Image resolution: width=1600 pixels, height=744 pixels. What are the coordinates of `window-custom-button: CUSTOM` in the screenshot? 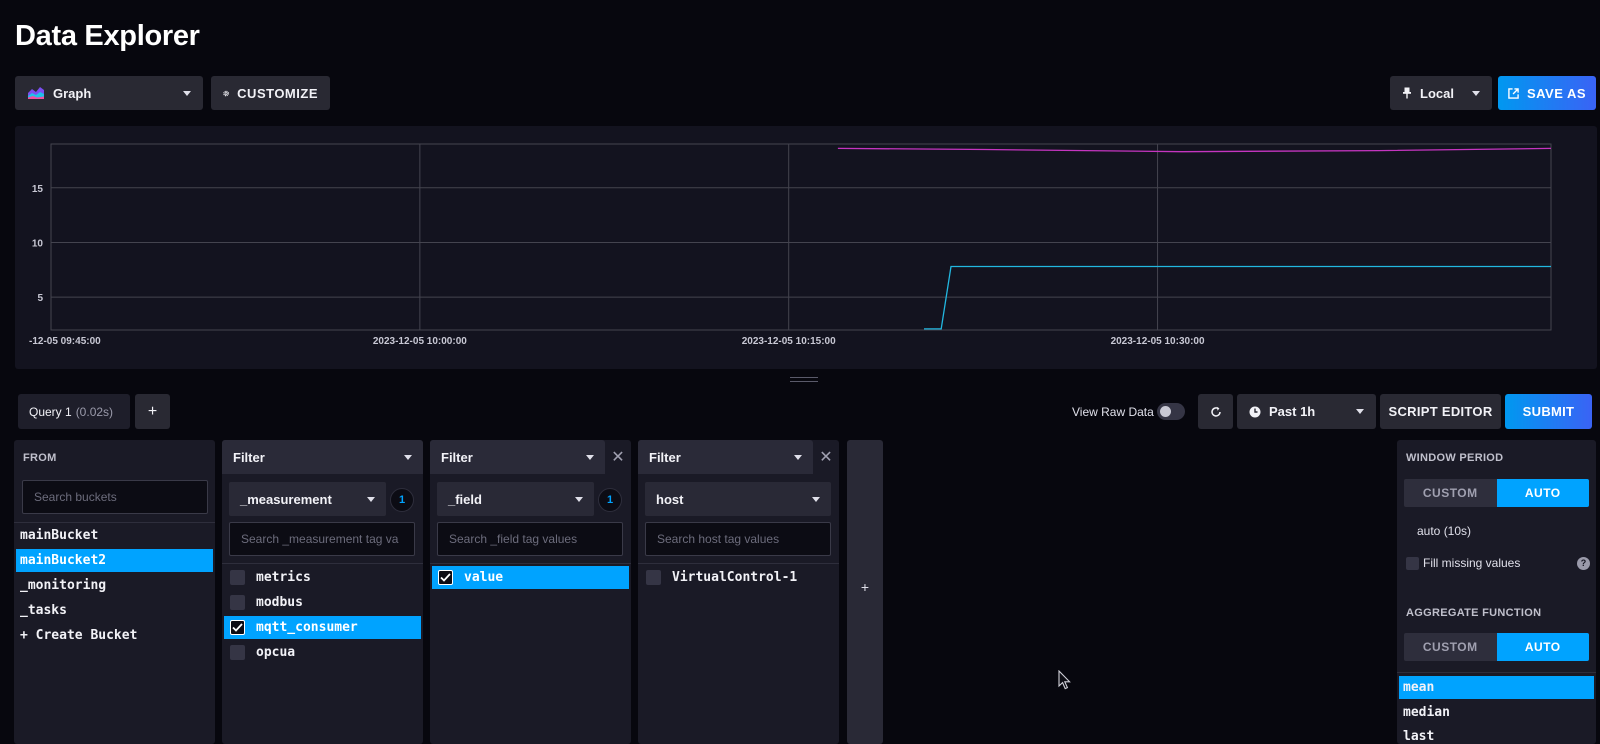 It's located at (1450, 493).